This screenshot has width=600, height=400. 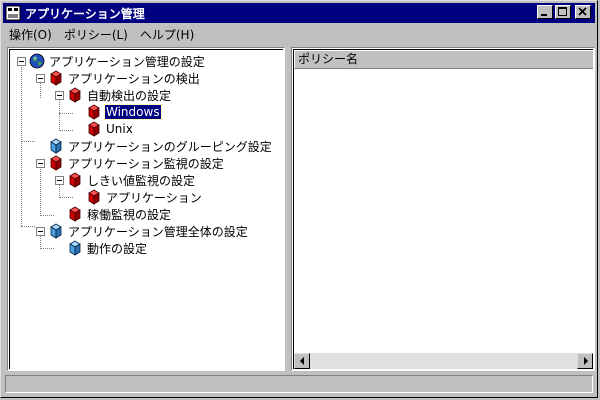 I want to click on maximize-button, so click(x=563, y=12).